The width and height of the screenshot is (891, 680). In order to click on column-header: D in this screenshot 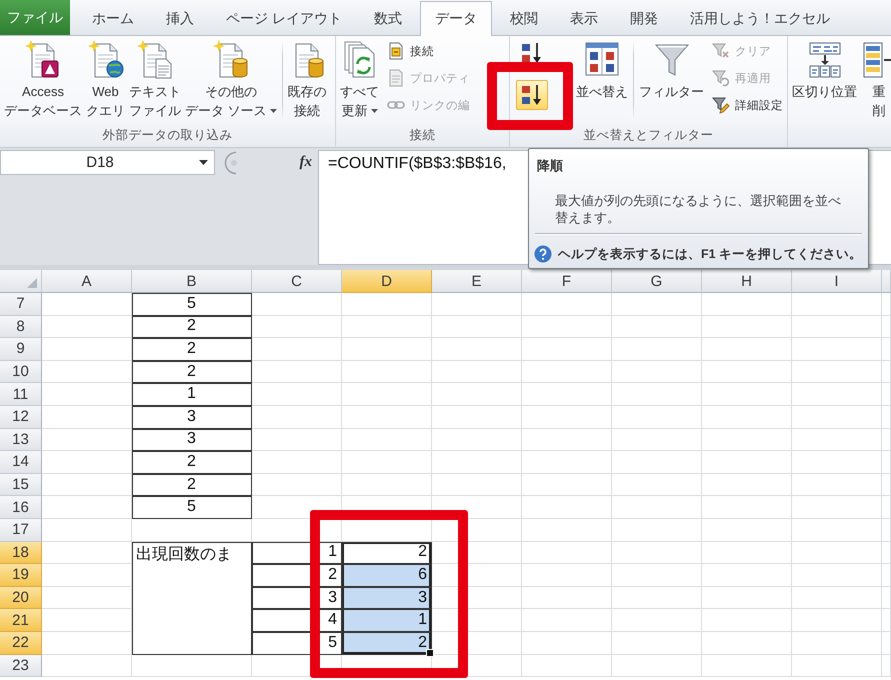, I will do `click(387, 281)`.